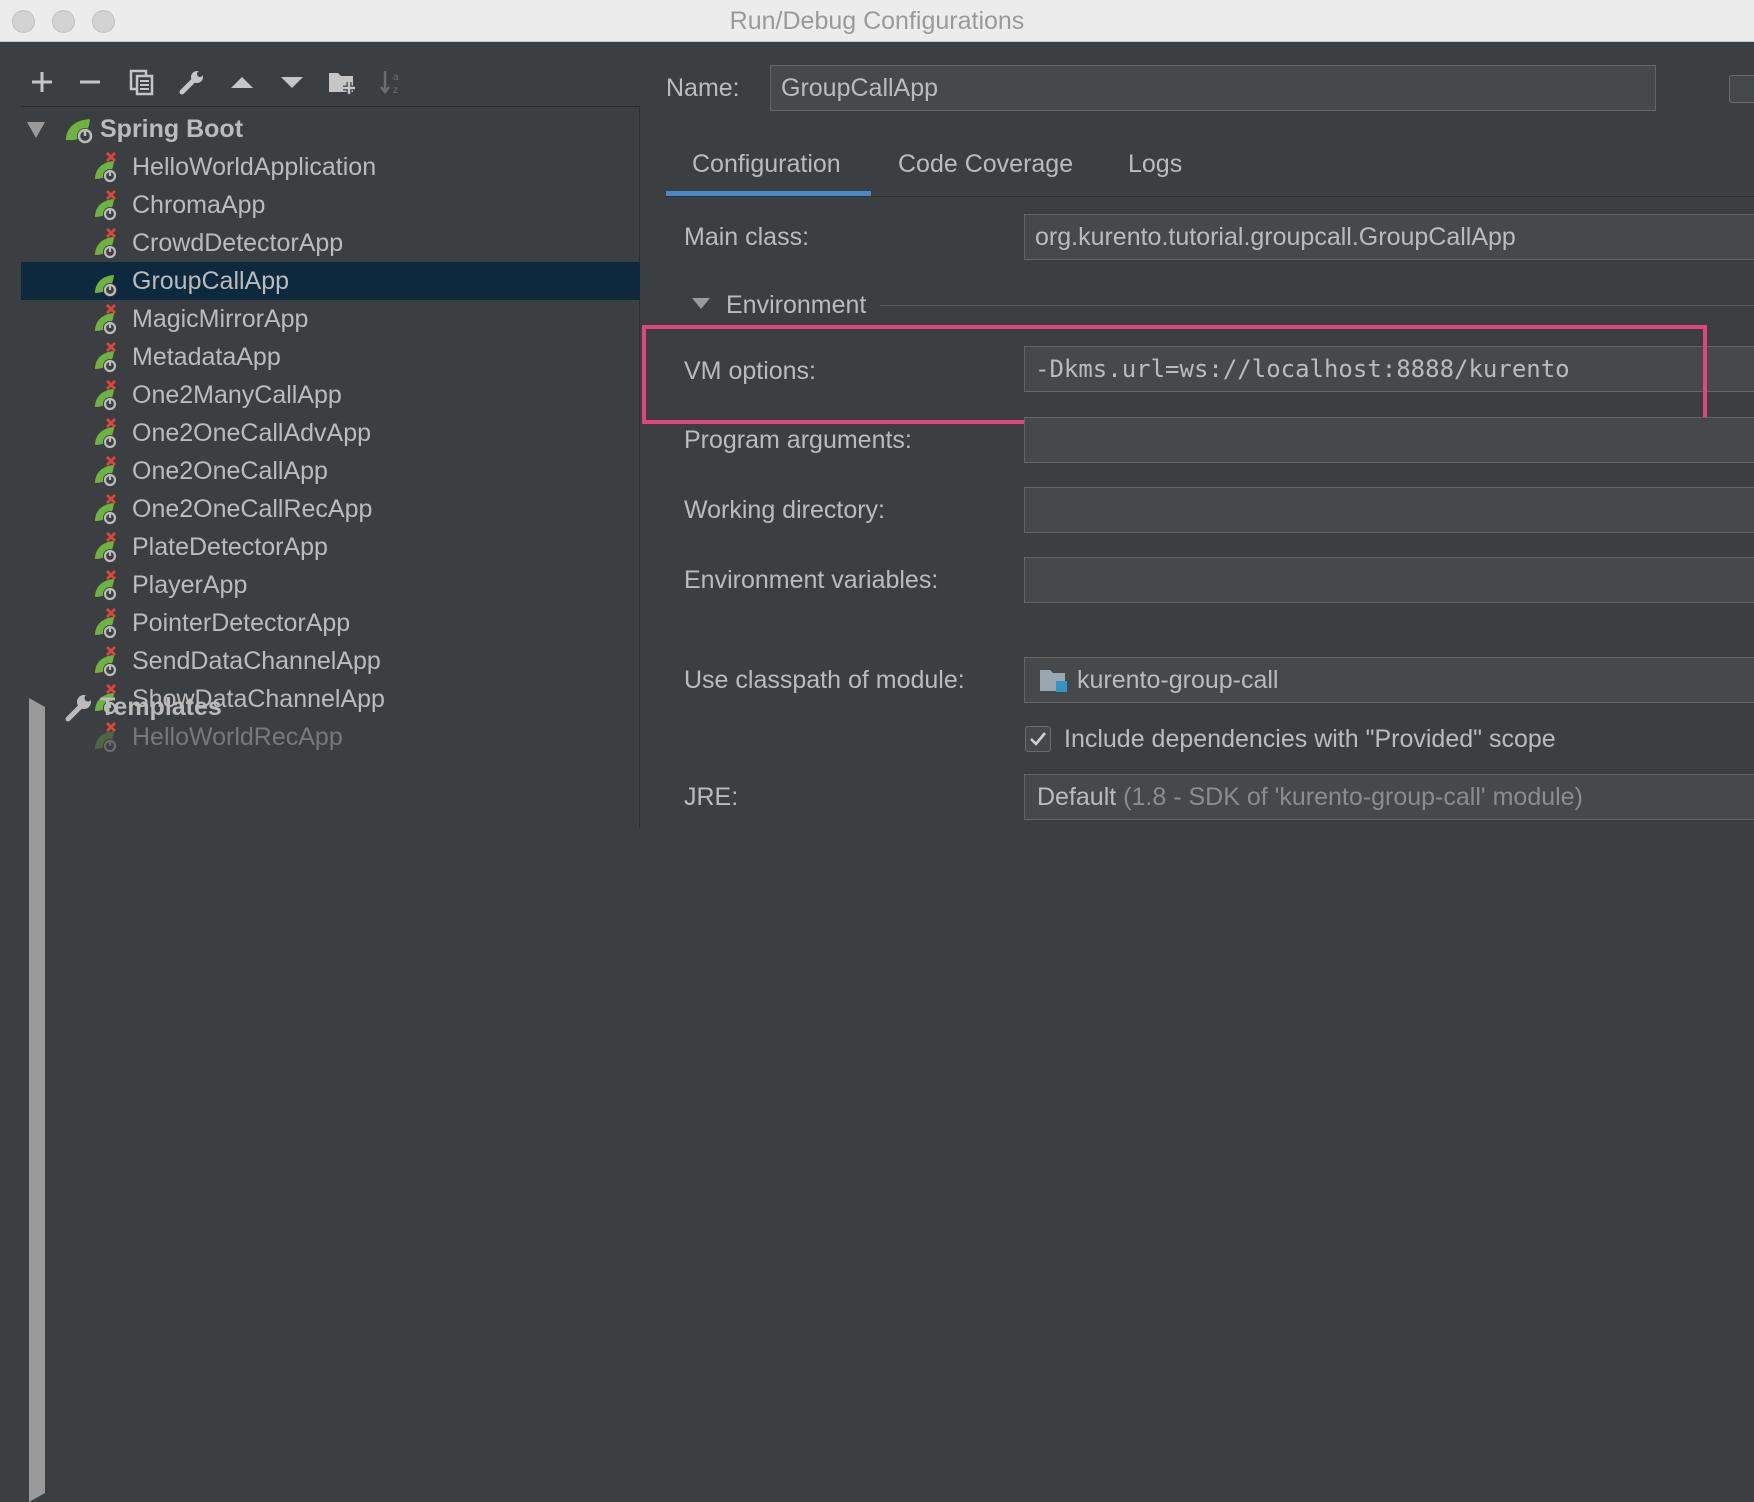  I want to click on include-dependencies-checkbox, so click(1038, 739).